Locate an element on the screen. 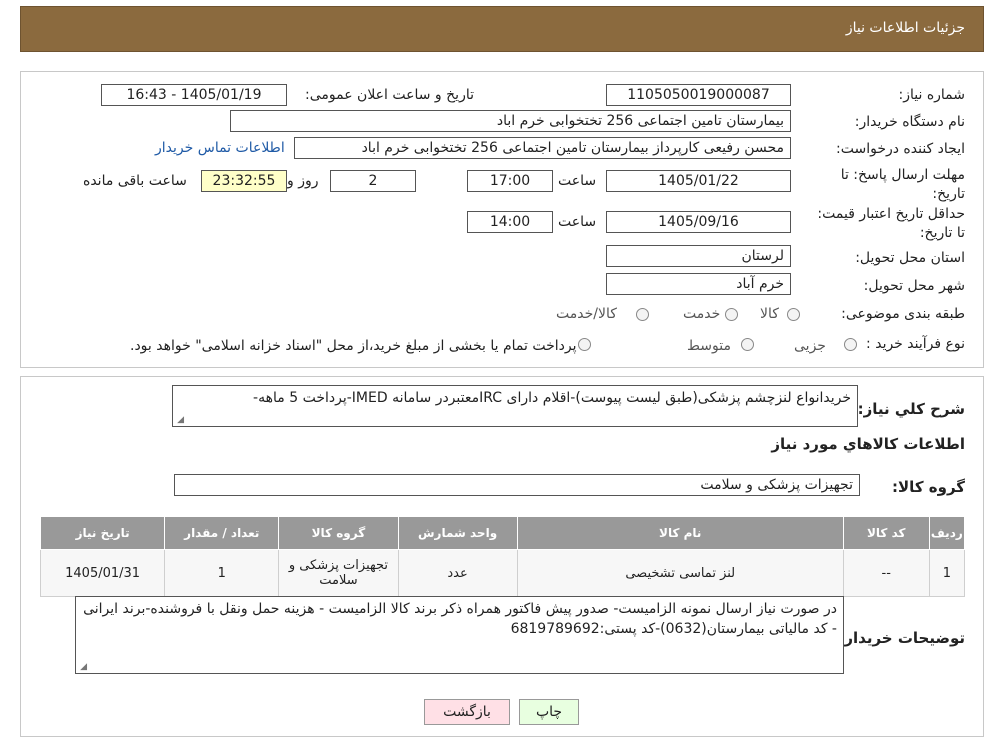  province-field: لرستان is located at coordinates (698, 256).